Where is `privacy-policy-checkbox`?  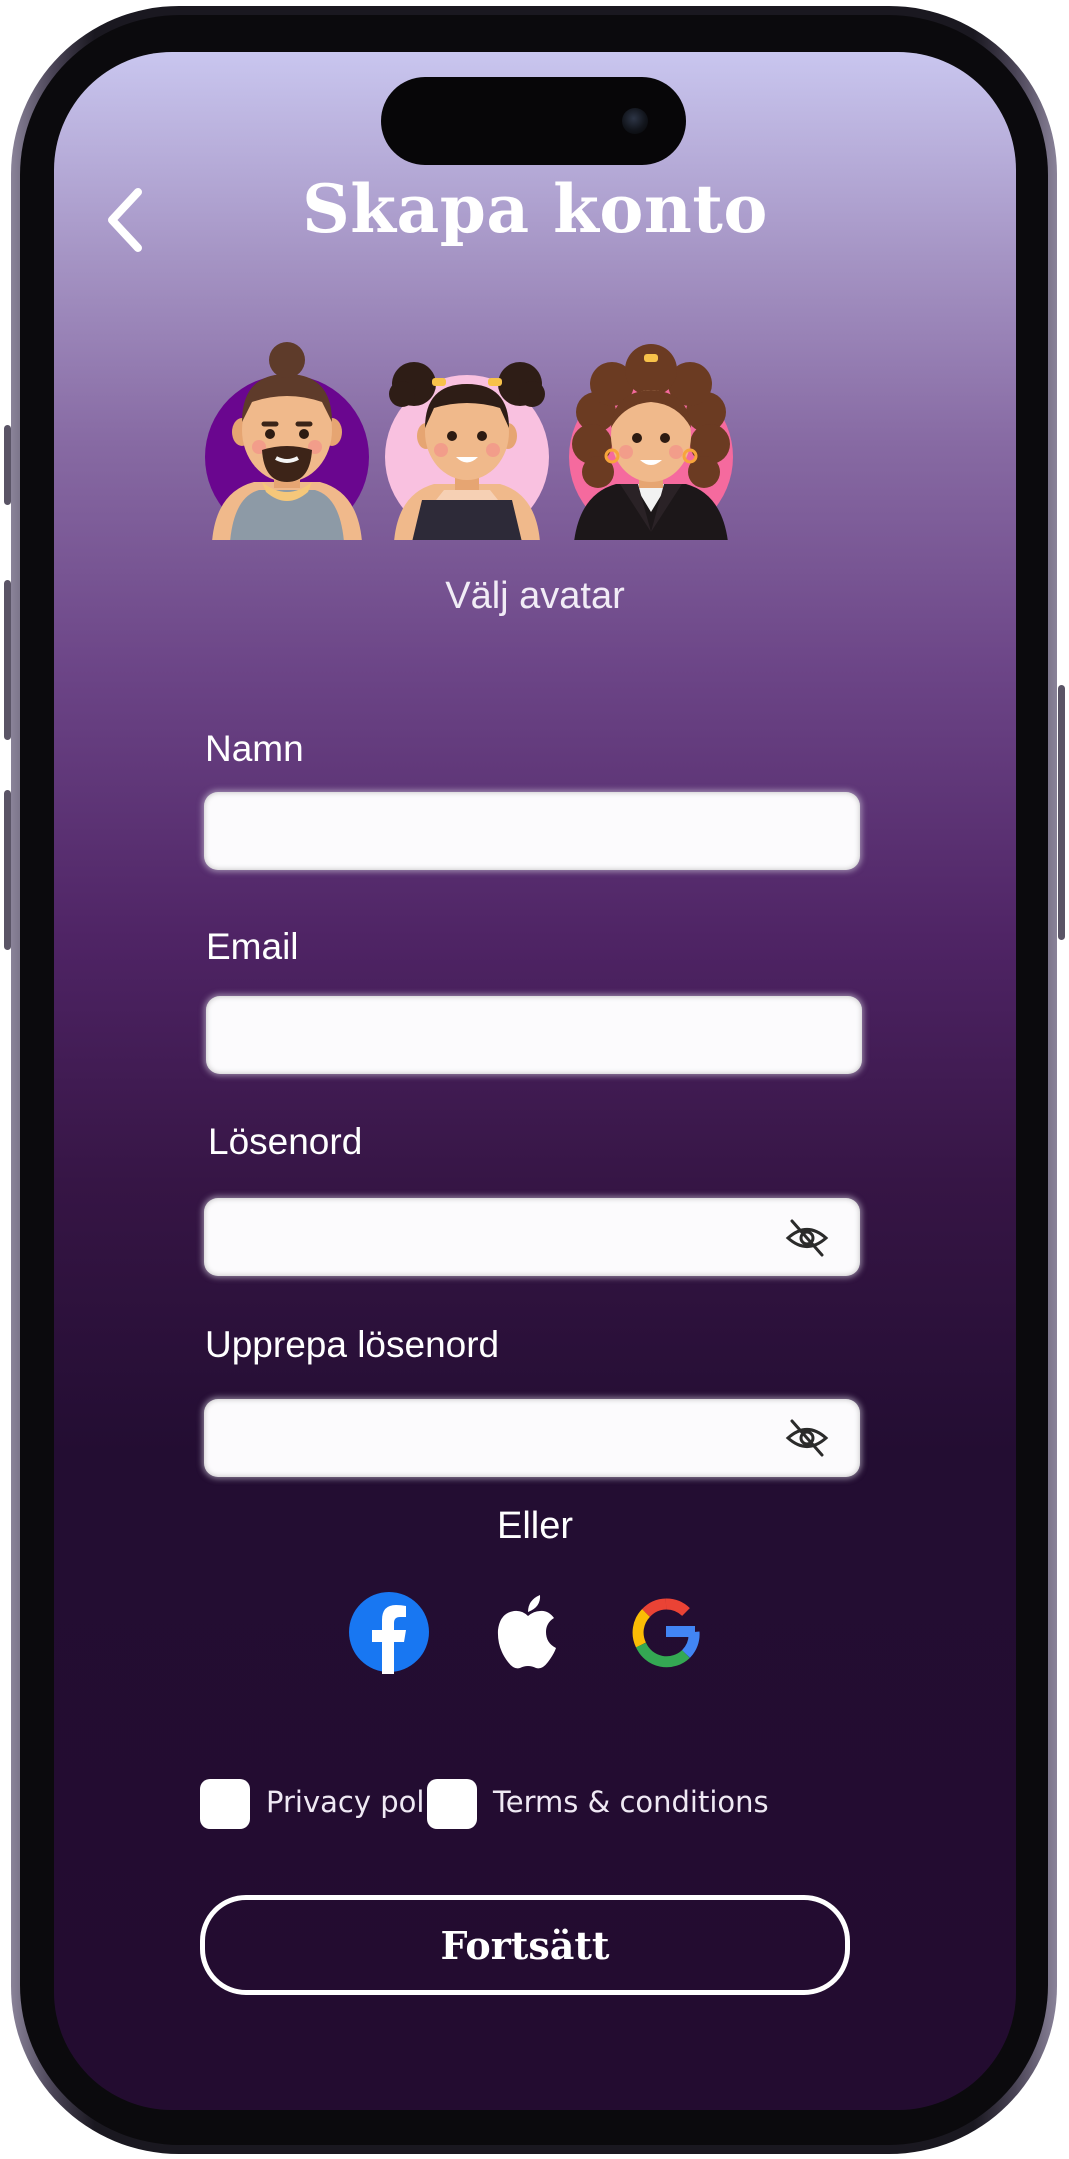
privacy-policy-checkbox is located at coordinates (225, 1804).